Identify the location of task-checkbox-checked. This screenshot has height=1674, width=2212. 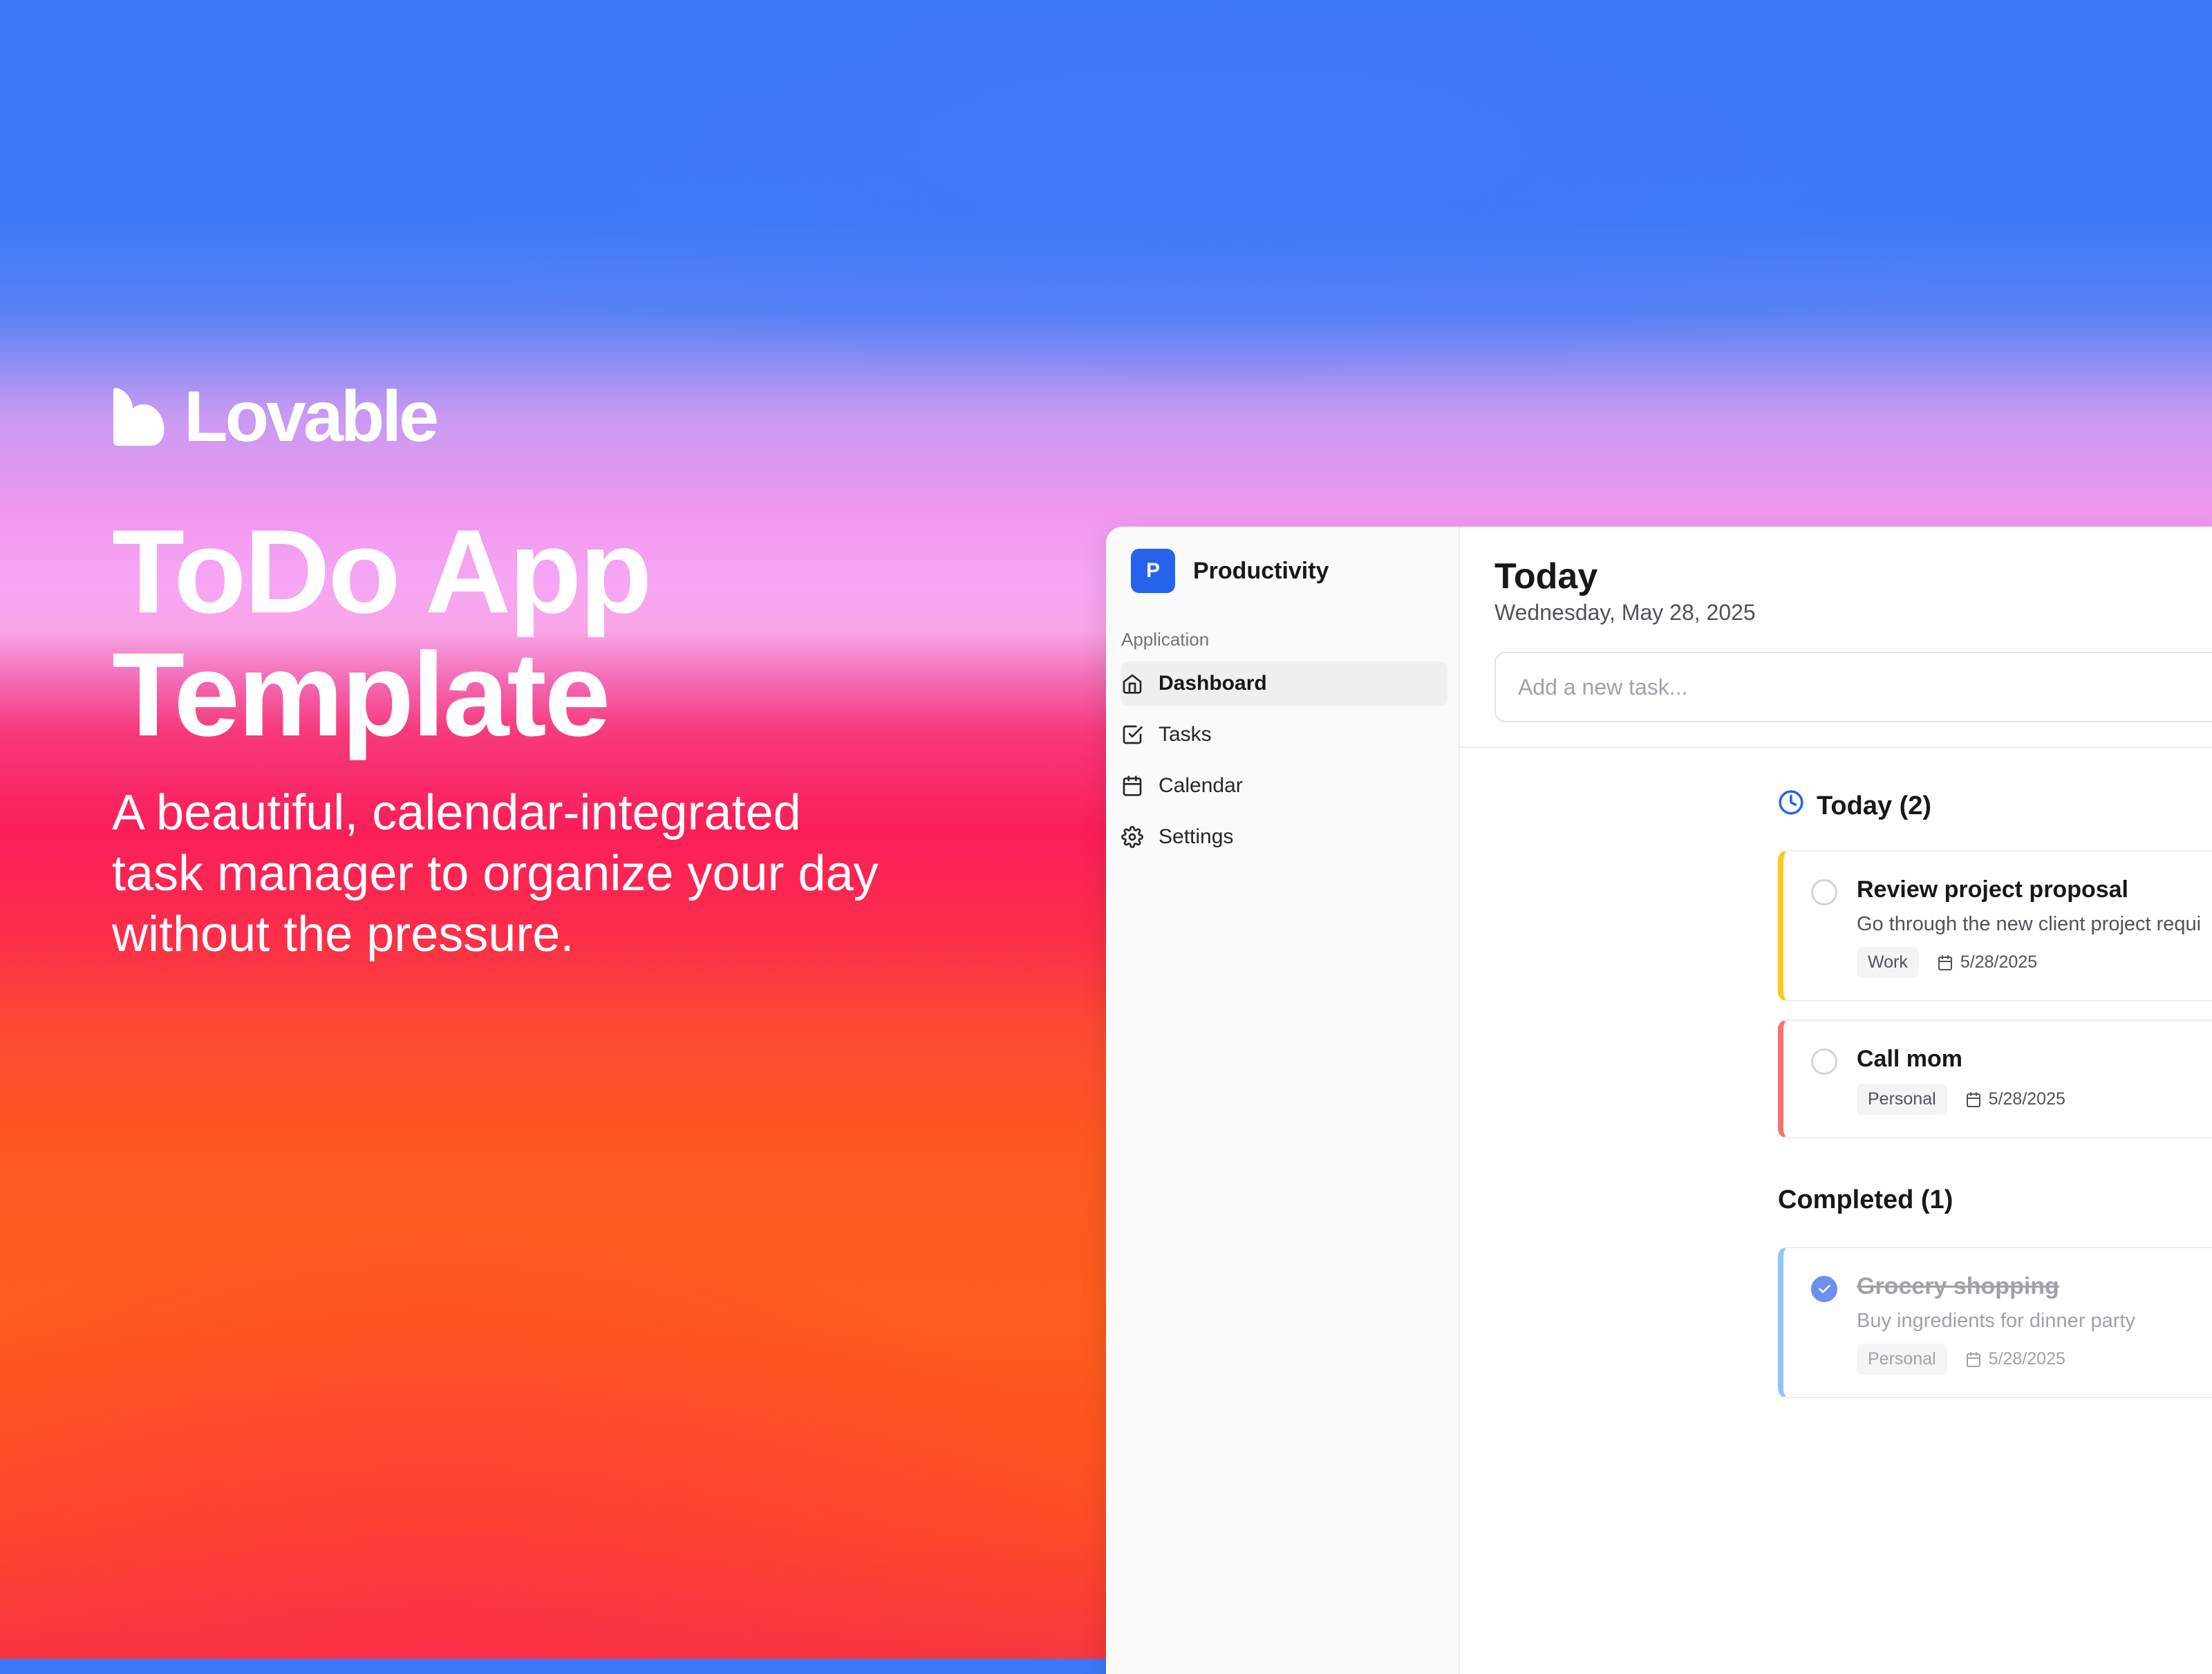
(1824, 1289).